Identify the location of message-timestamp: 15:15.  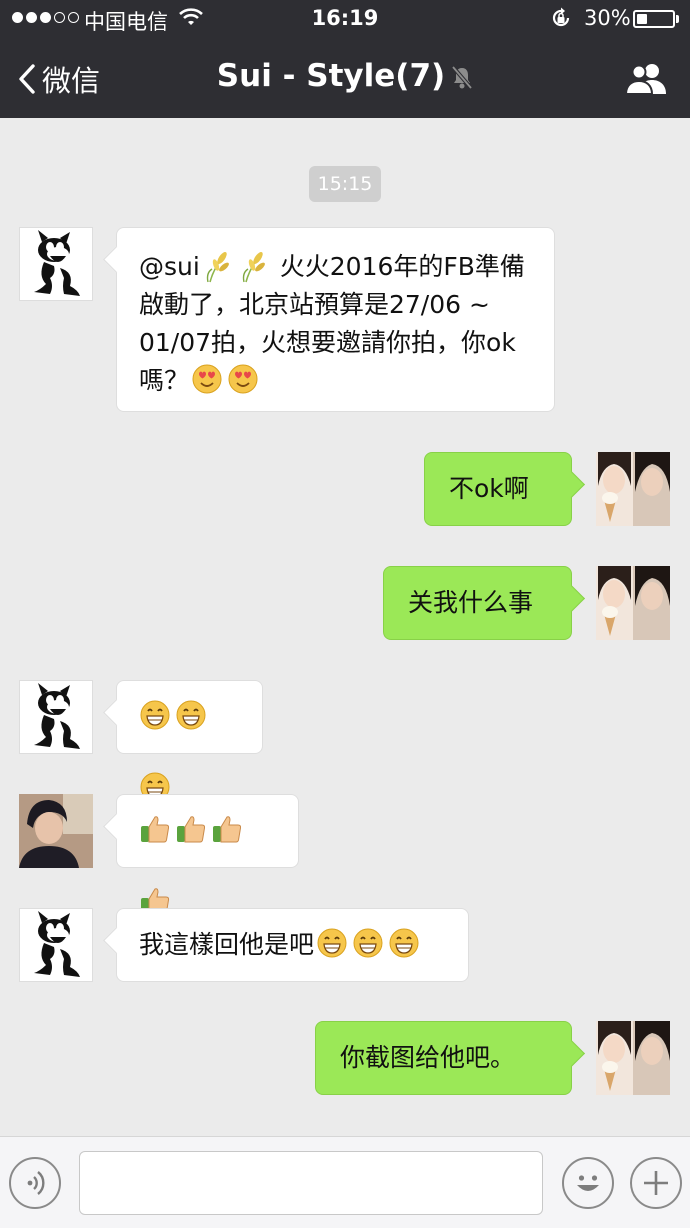
(345, 184).